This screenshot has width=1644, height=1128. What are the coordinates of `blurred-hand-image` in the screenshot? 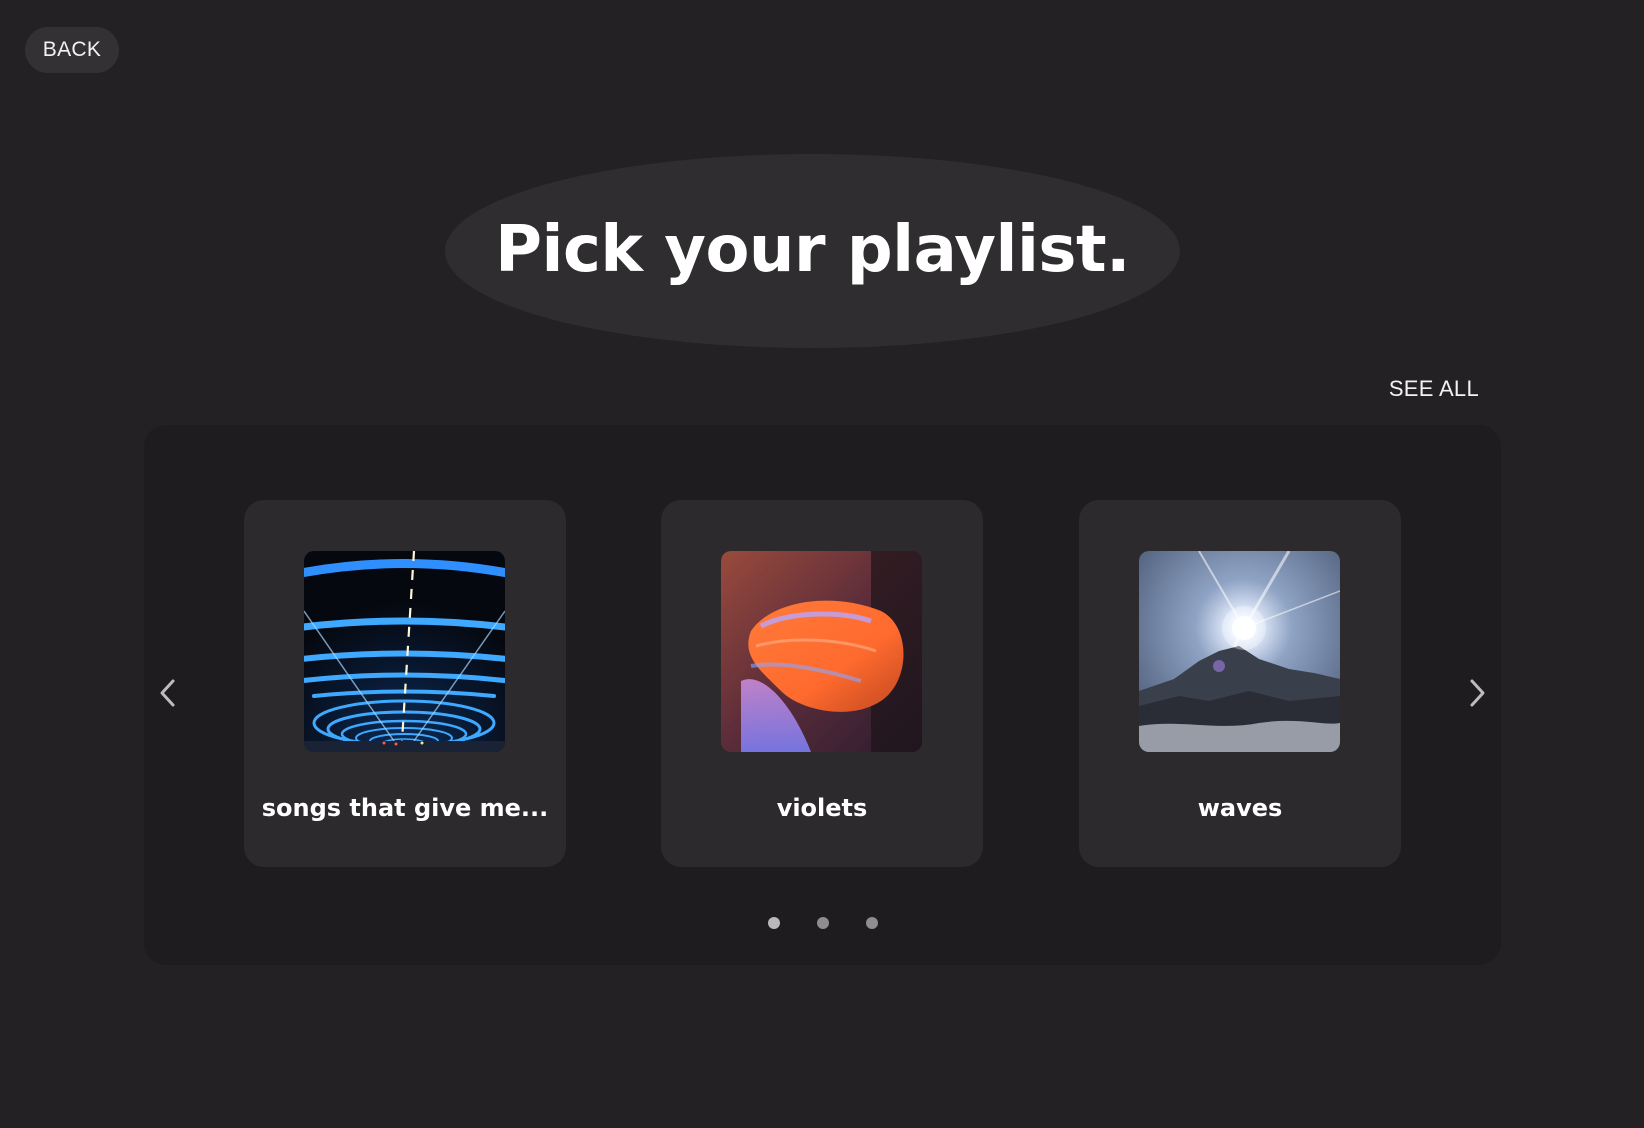 It's located at (821, 651).